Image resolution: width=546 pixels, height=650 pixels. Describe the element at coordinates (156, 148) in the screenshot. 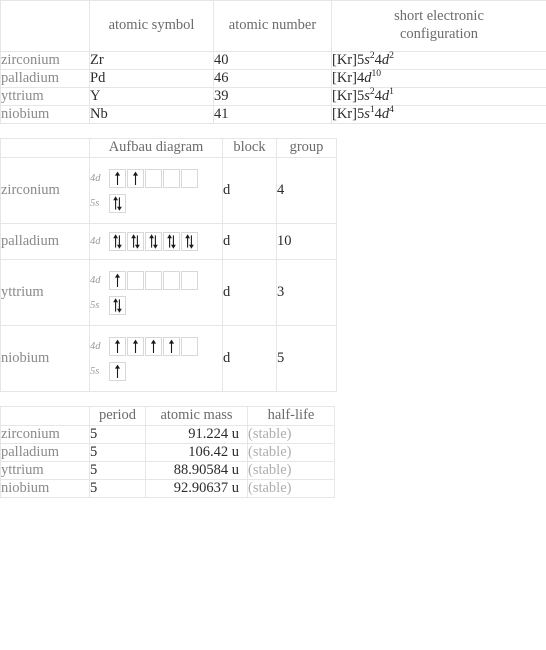

I see `header-aufbau-diagram: Aufbau diagram` at that location.